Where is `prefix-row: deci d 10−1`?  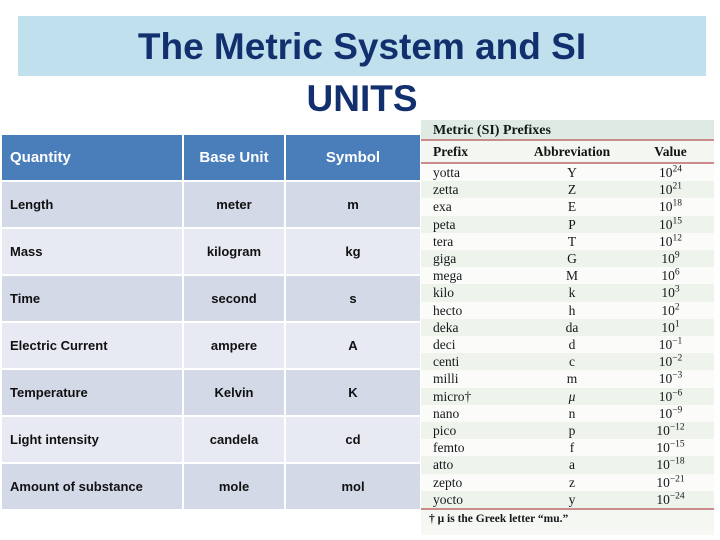 prefix-row: deci d 10−1 is located at coordinates (567, 345).